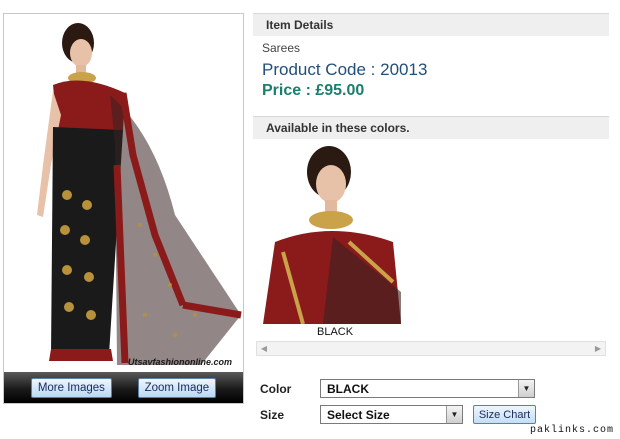  I want to click on color-swatch-black, so click(332, 234).